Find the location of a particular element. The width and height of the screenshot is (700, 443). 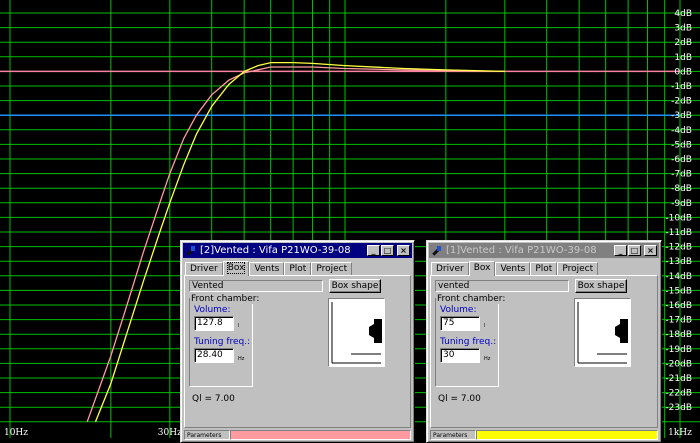

y-tick-label: -13dB is located at coordinates (678, 262).